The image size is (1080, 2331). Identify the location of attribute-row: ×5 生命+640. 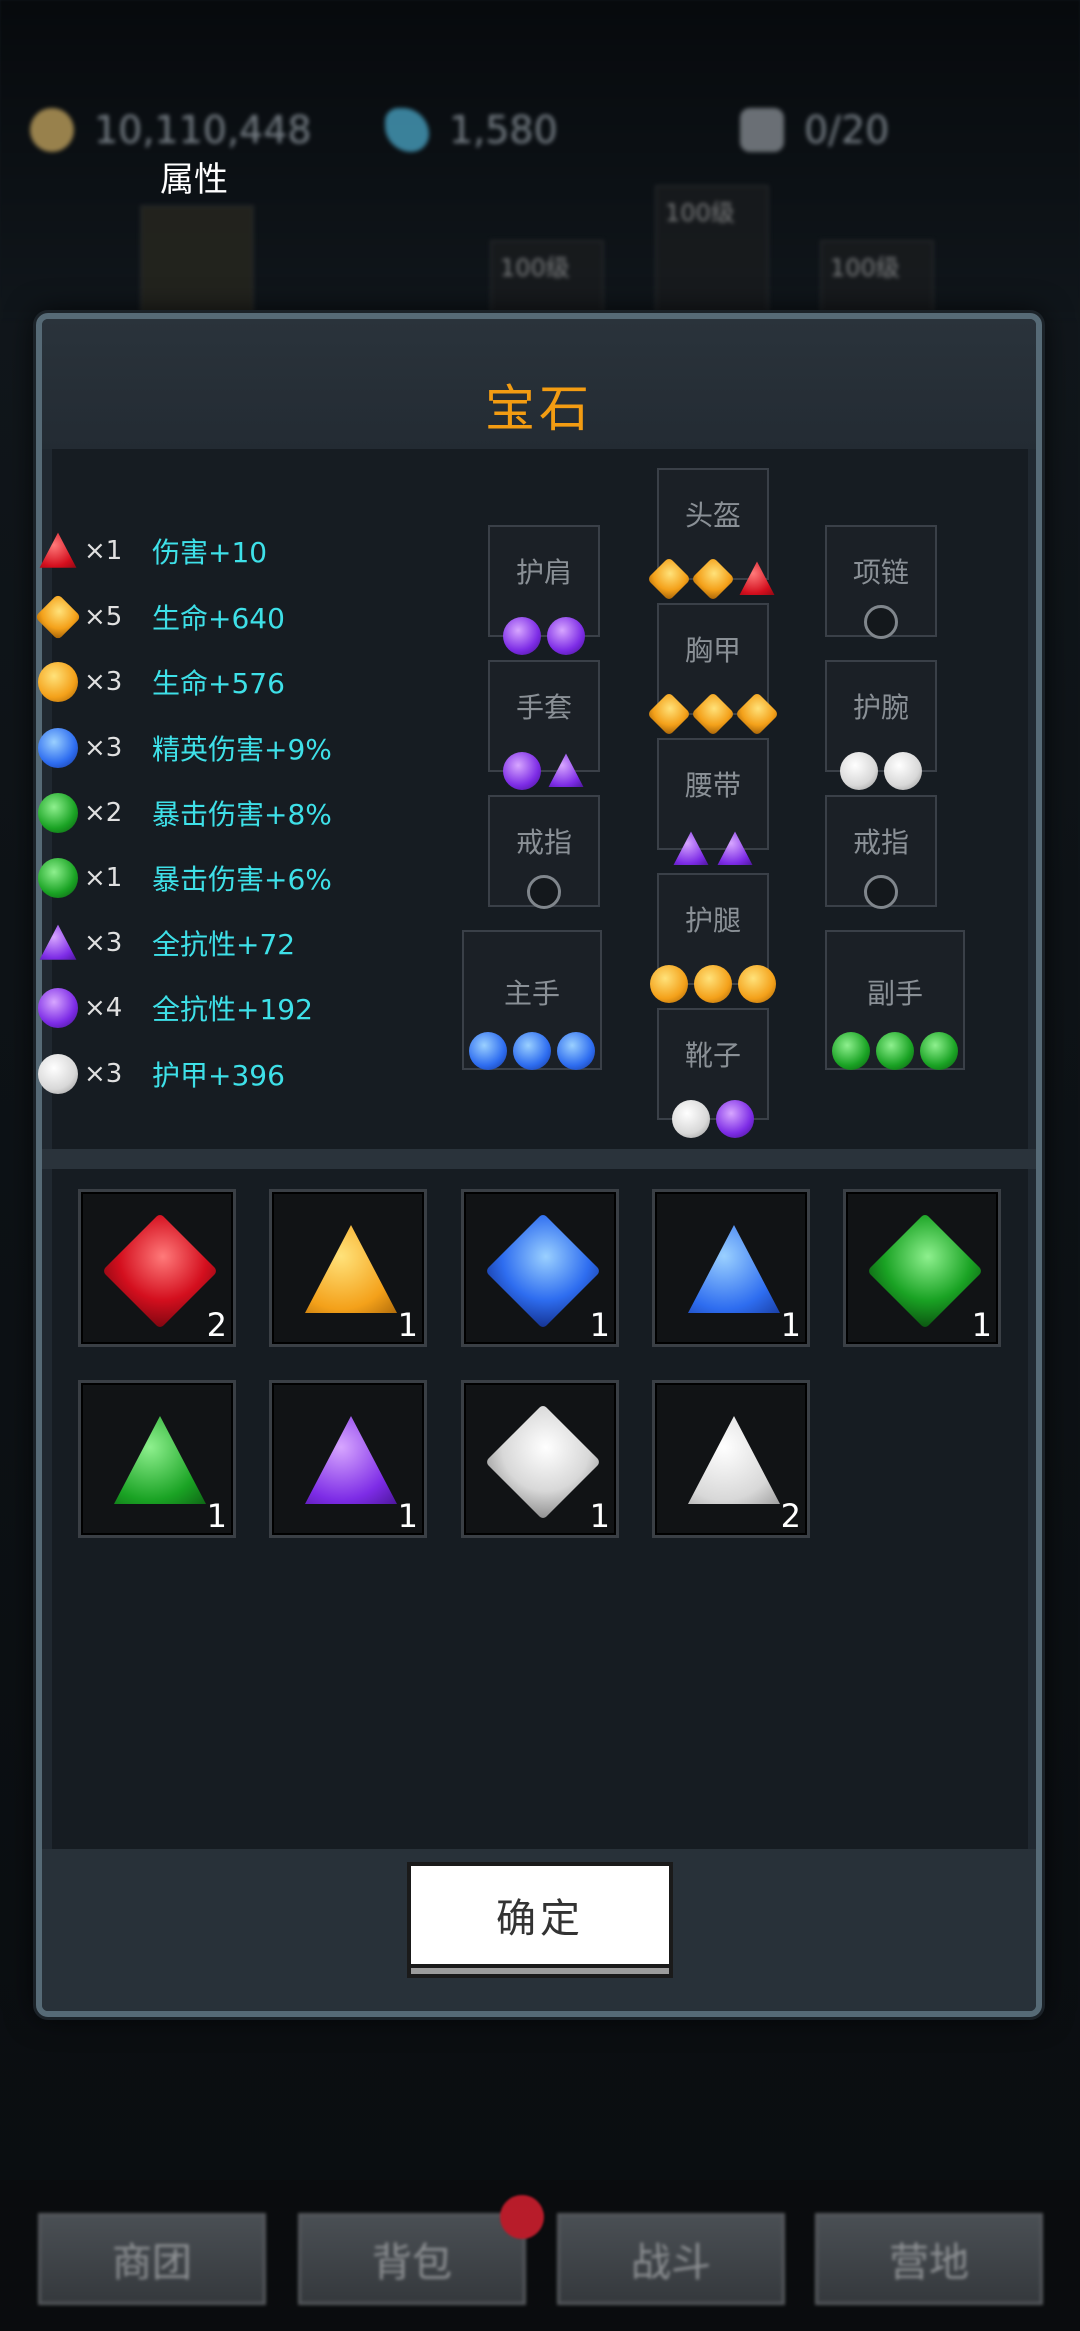
(159, 617).